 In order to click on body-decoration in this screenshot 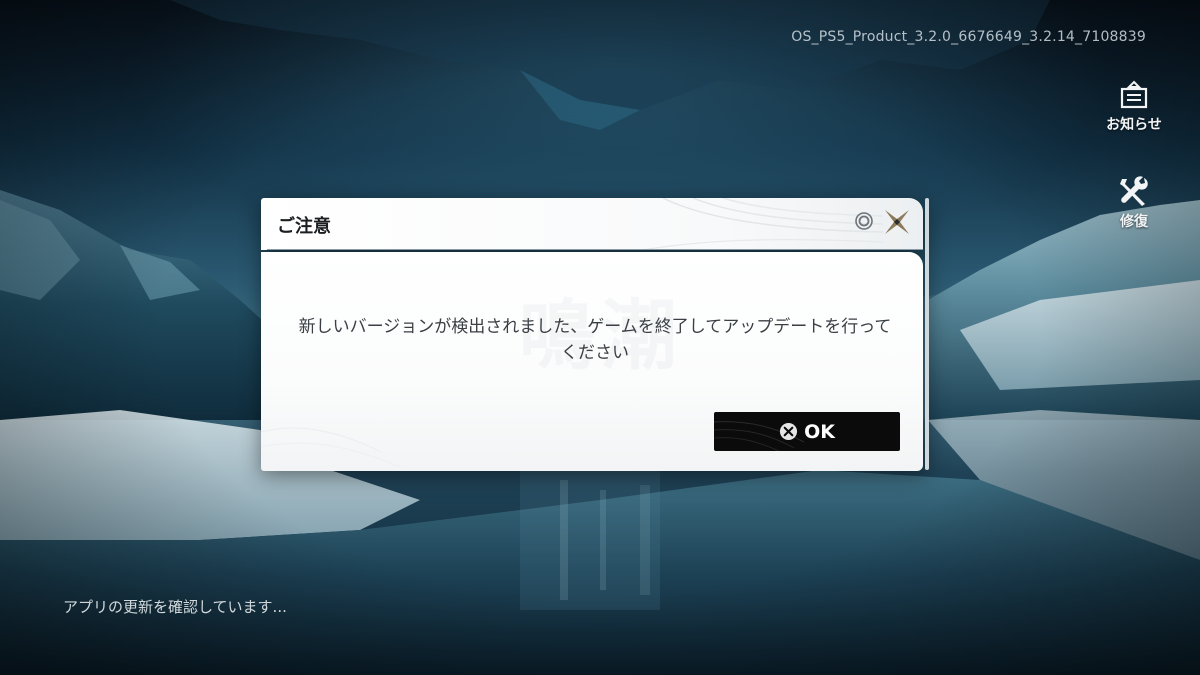, I will do `click(331, 447)`.